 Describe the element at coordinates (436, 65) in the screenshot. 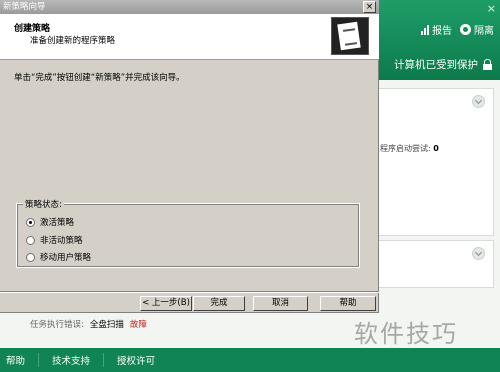

I see `protection-status-text: 计算机已受到保护` at that location.